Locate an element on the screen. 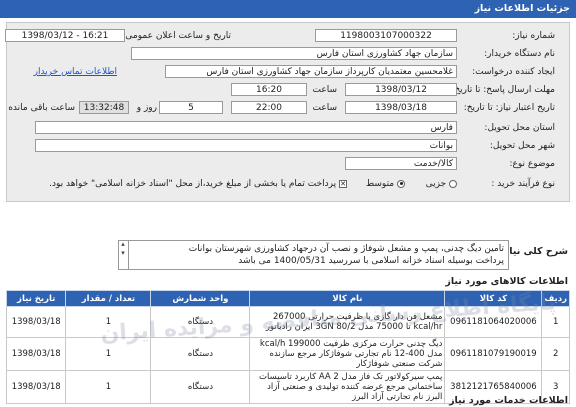 This screenshot has width=576, height=407. announce-field: 1398/03/12 - 16:21 is located at coordinates (65, 35).